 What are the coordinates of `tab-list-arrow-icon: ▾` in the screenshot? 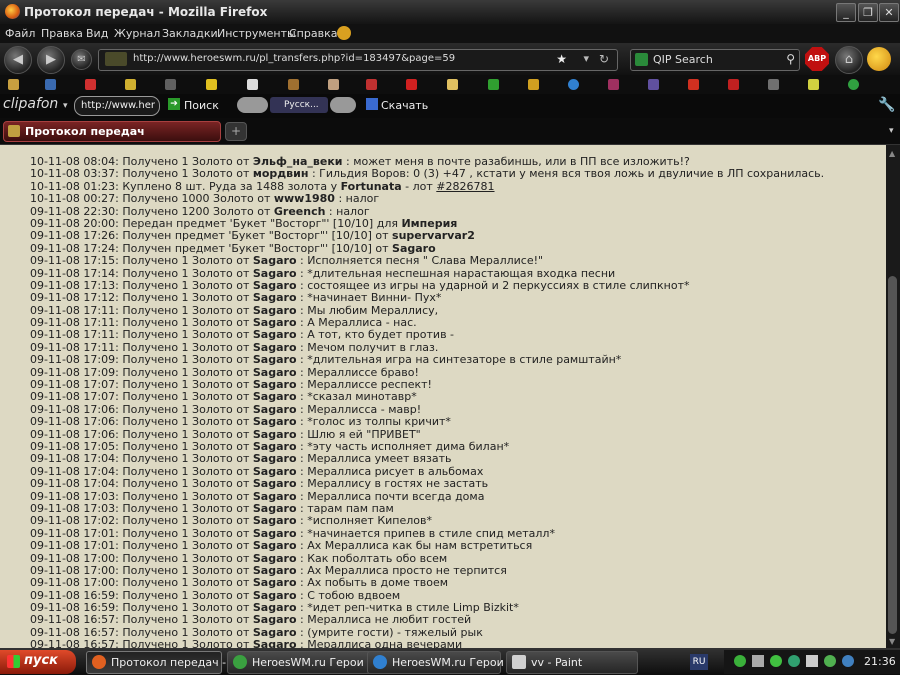 It's located at (891, 131).